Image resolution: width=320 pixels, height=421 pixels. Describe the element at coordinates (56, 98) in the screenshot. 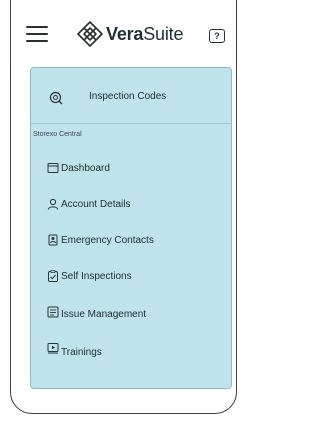

I see `search-icon` at that location.